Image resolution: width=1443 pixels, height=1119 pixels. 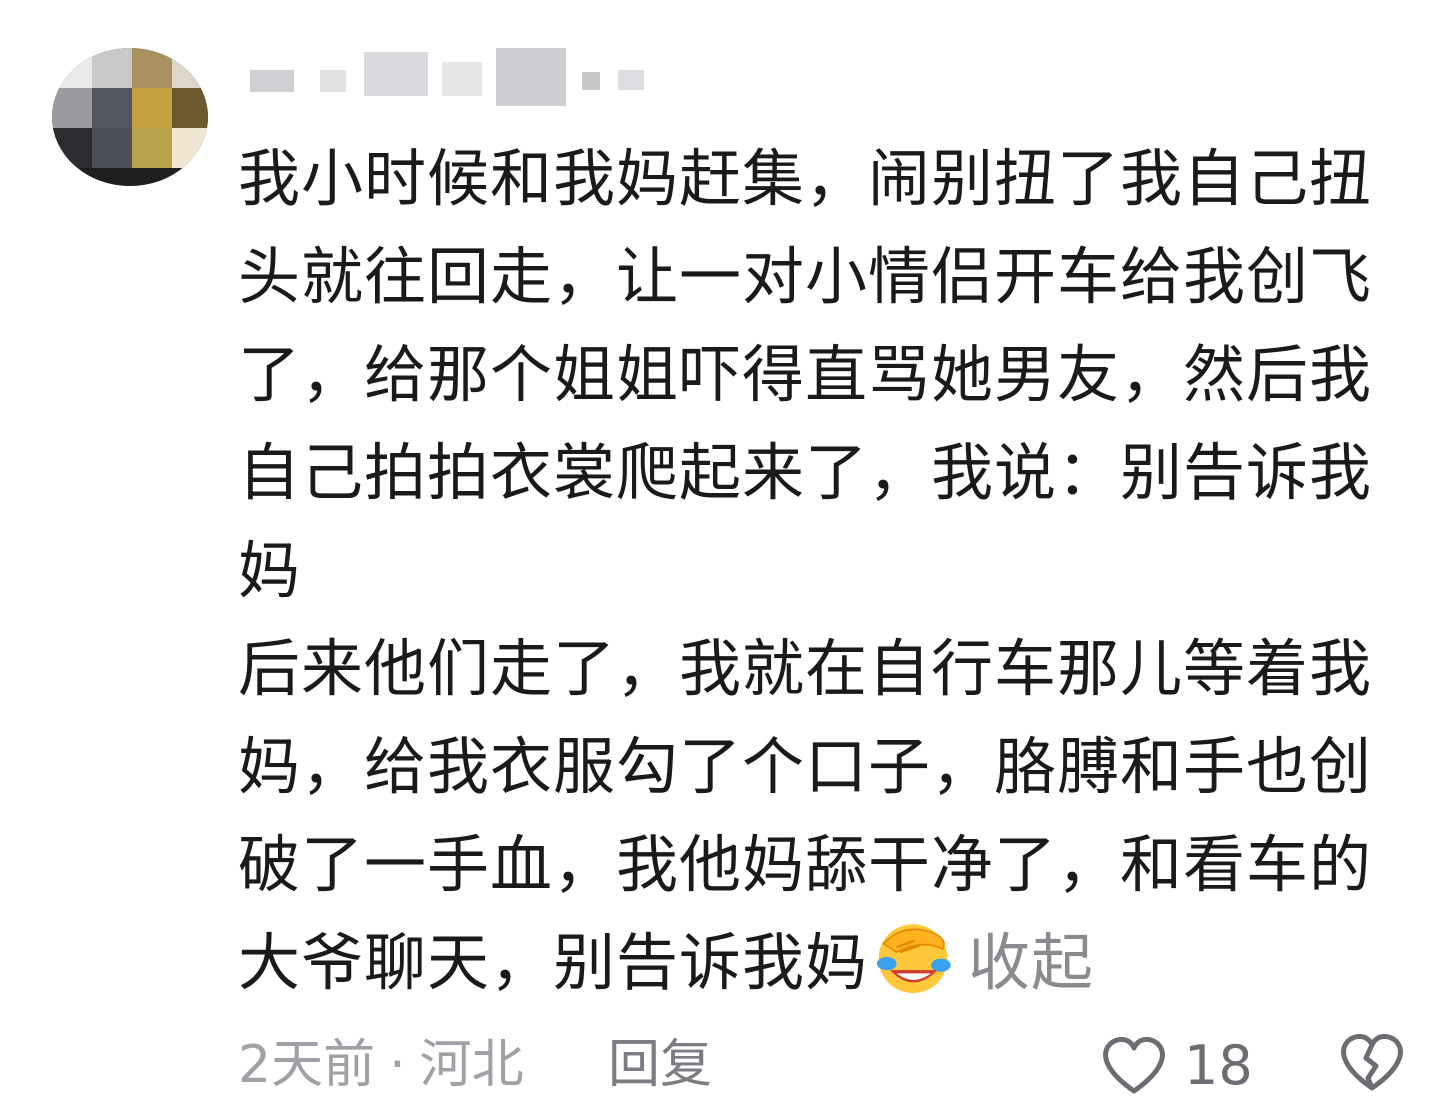 I want to click on heart-outline-icon, so click(x=1134, y=1065).